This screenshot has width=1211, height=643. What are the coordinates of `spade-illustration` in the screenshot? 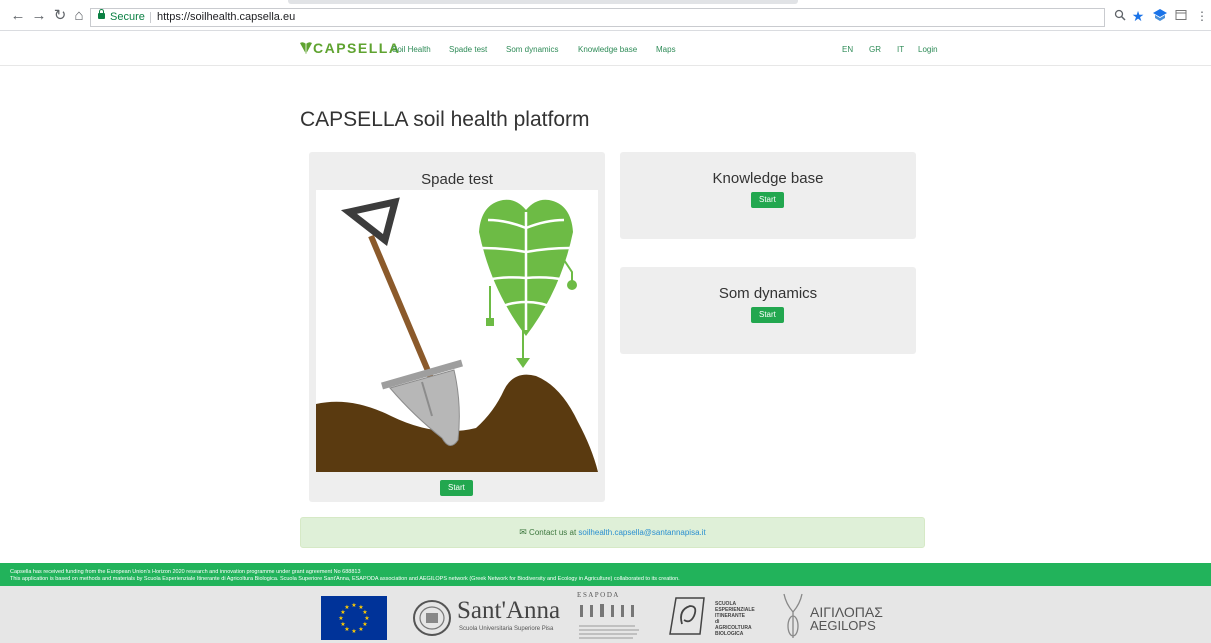 It's located at (457, 331).